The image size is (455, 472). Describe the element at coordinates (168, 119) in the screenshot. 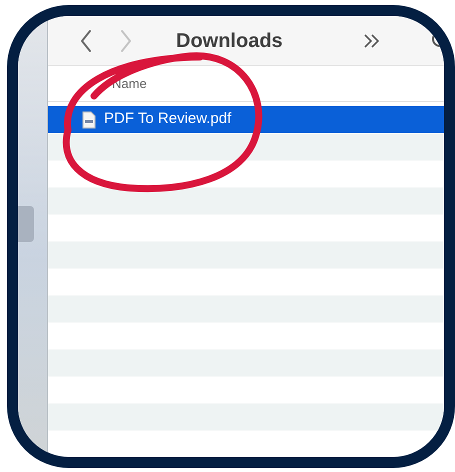

I see `file-name: PDF To Review.pdf` at that location.